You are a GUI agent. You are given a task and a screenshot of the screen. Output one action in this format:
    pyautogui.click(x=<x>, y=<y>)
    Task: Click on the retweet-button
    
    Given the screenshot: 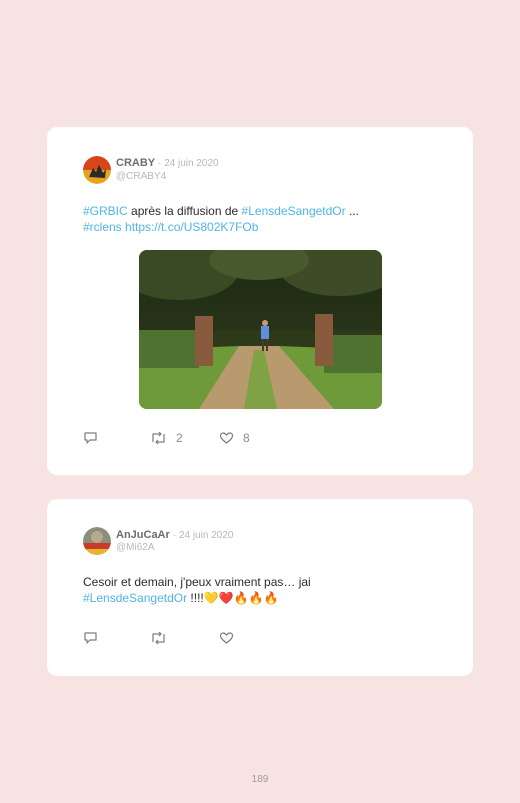 What is the action you would take?
    pyautogui.click(x=163, y=638)
    